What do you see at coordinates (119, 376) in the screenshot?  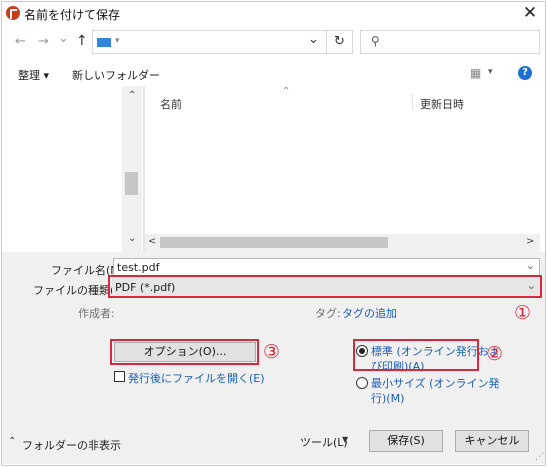 I see `open-after-publish-checkbox` at bounding box center [119, 376].